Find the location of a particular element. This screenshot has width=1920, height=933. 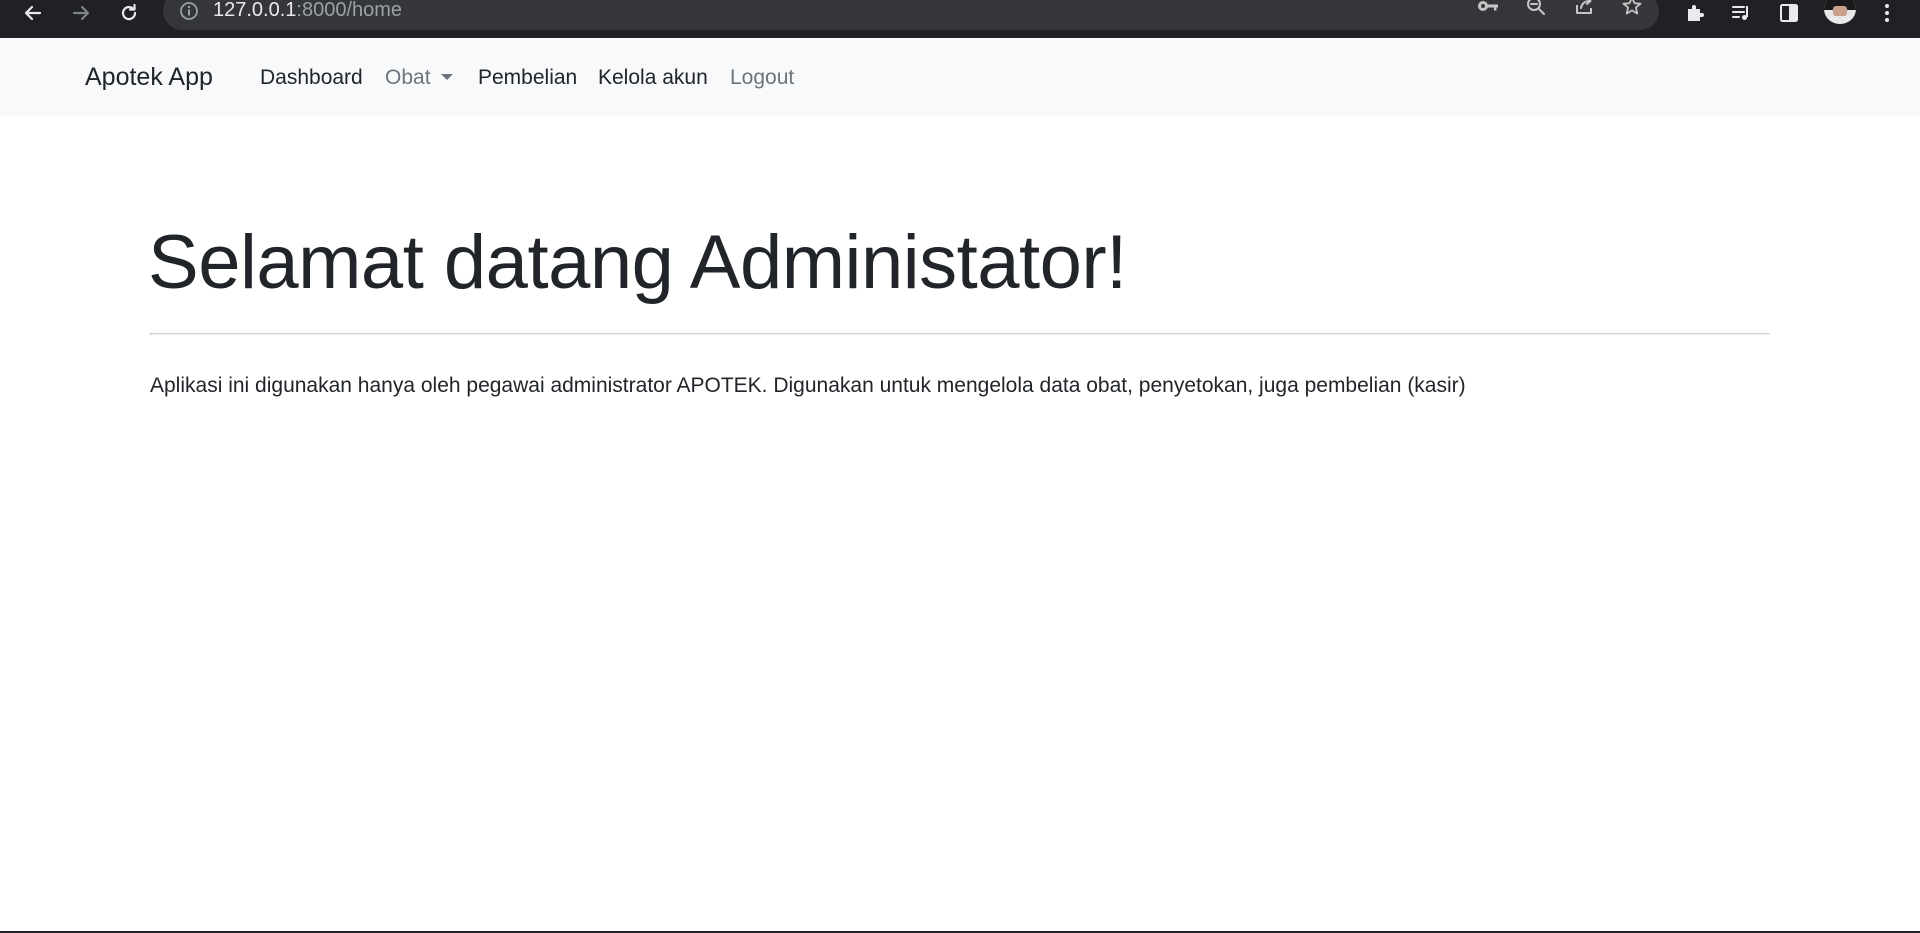

media-queue-icon is located at coordinates (1740, 13).